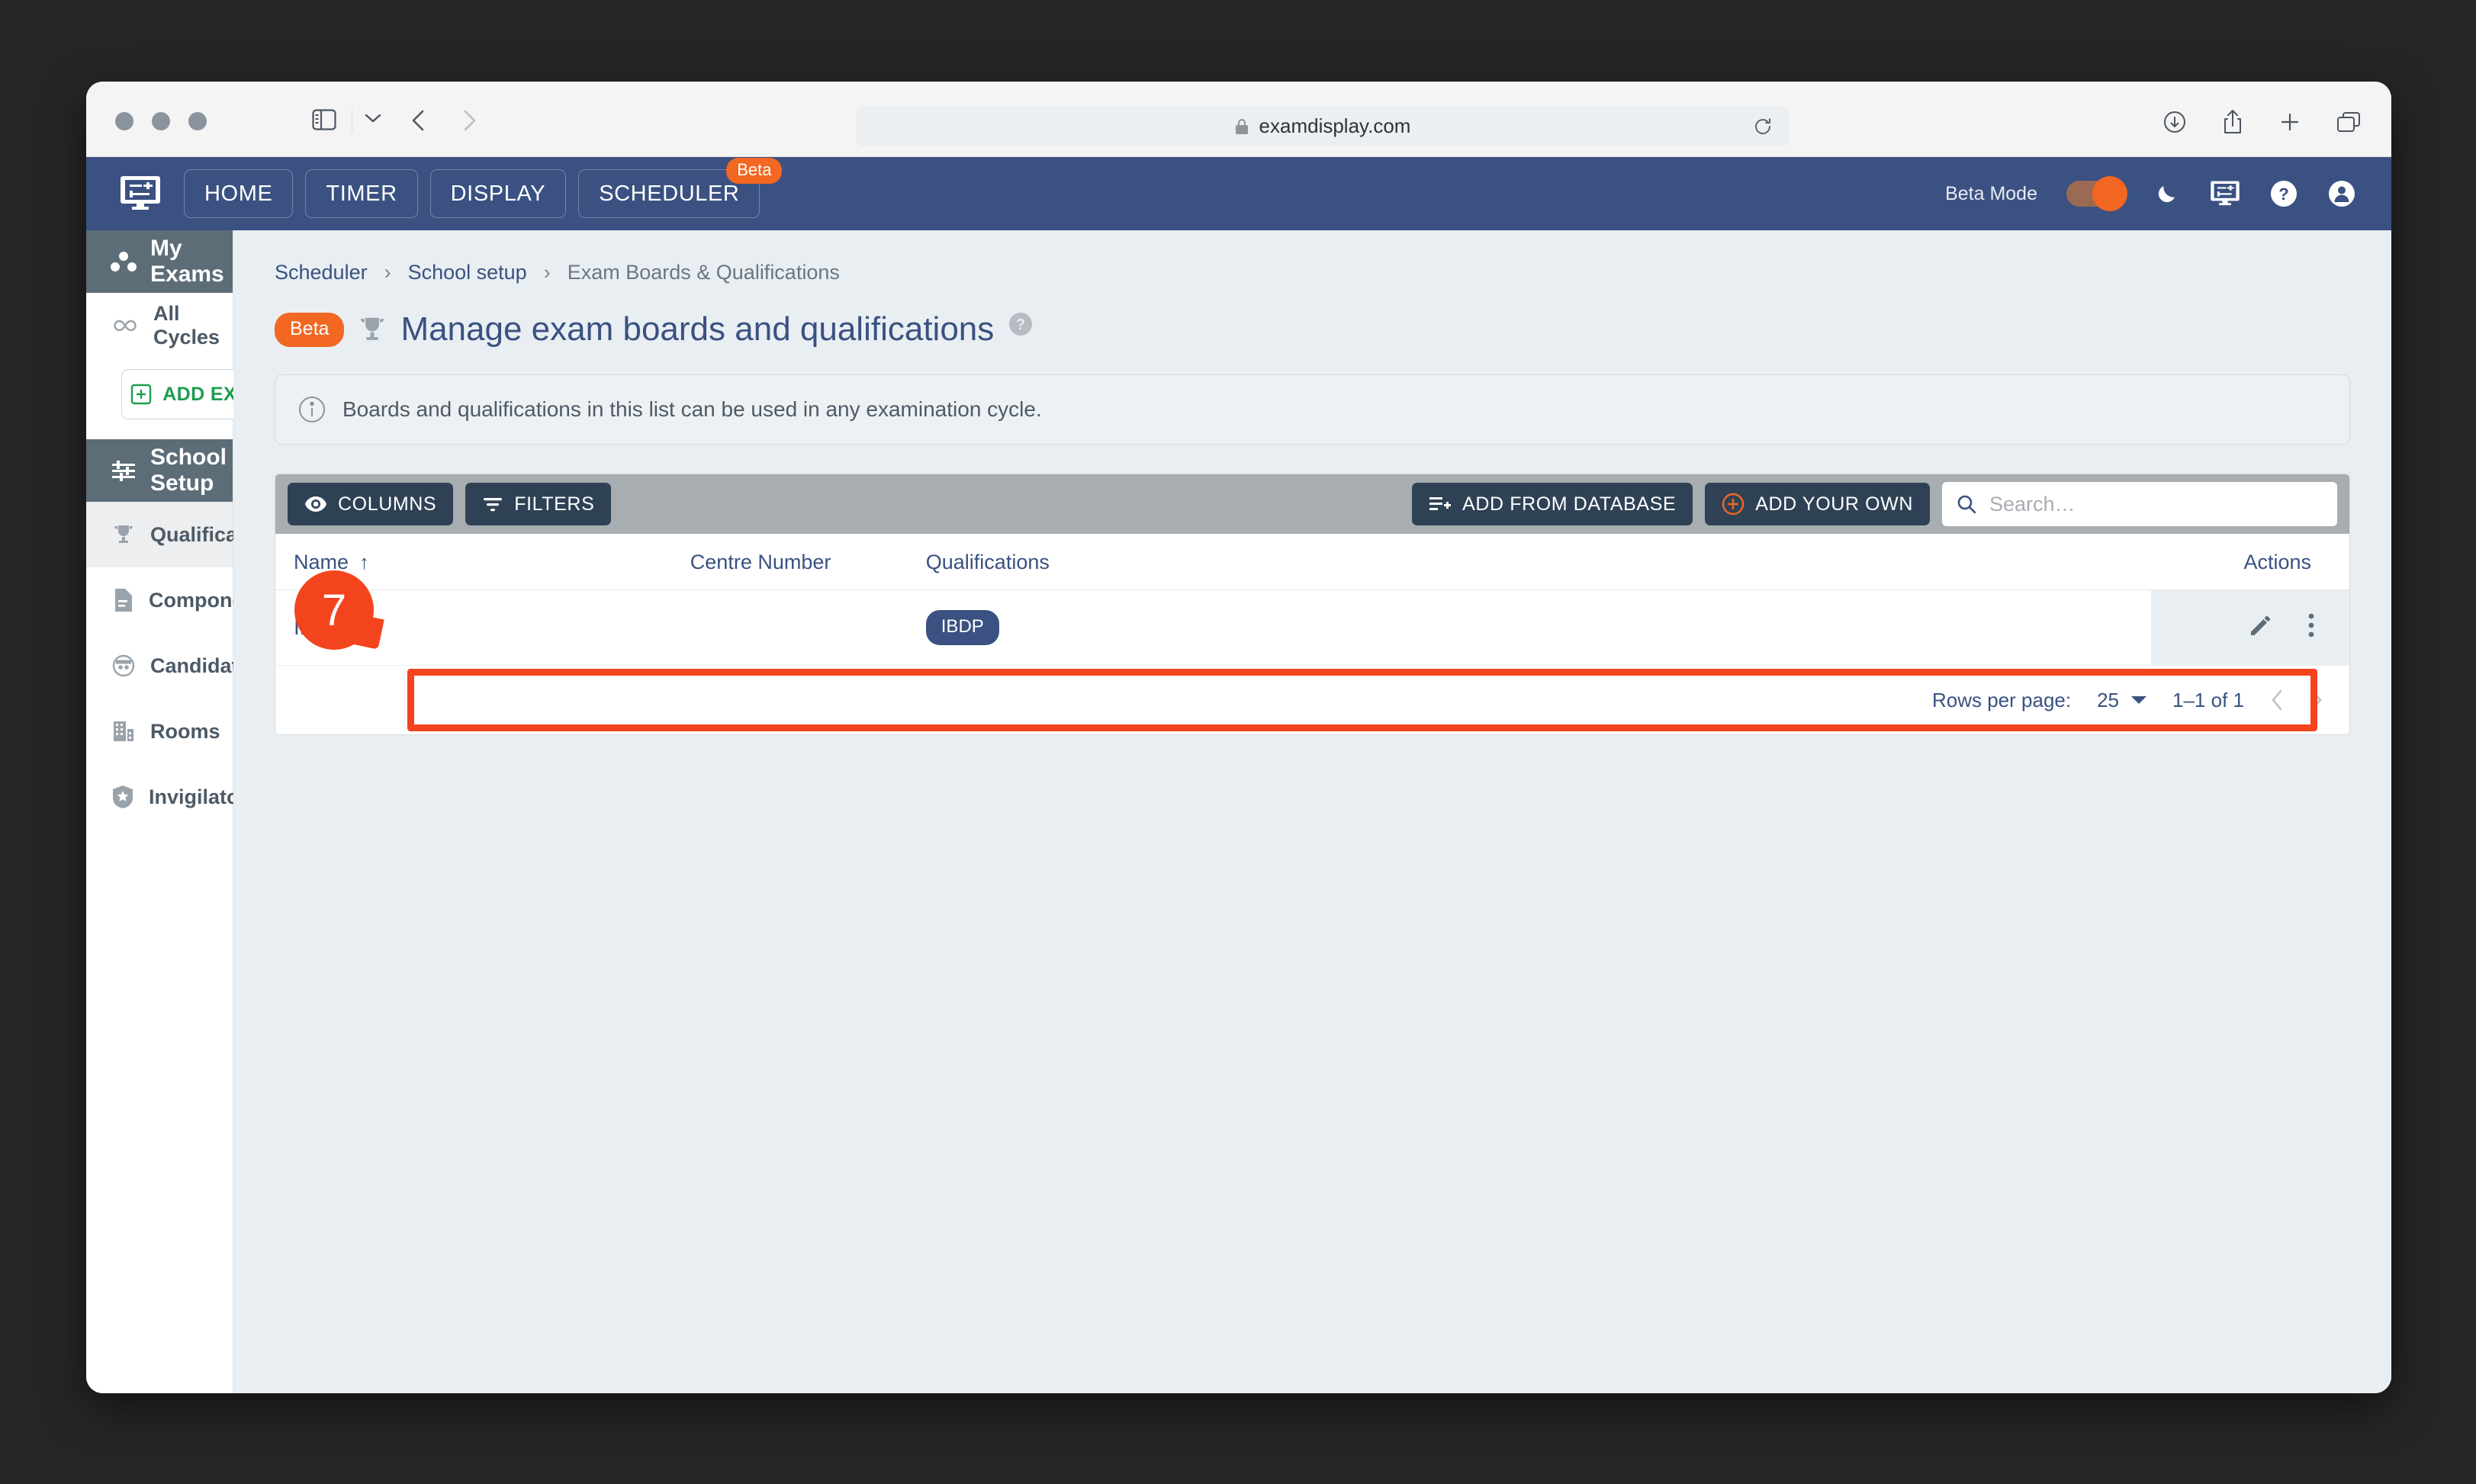  What do you see at coordinates (2174, 122) in the screenshot?
I see `downloads-icon` at bounding box center [2174, 122].